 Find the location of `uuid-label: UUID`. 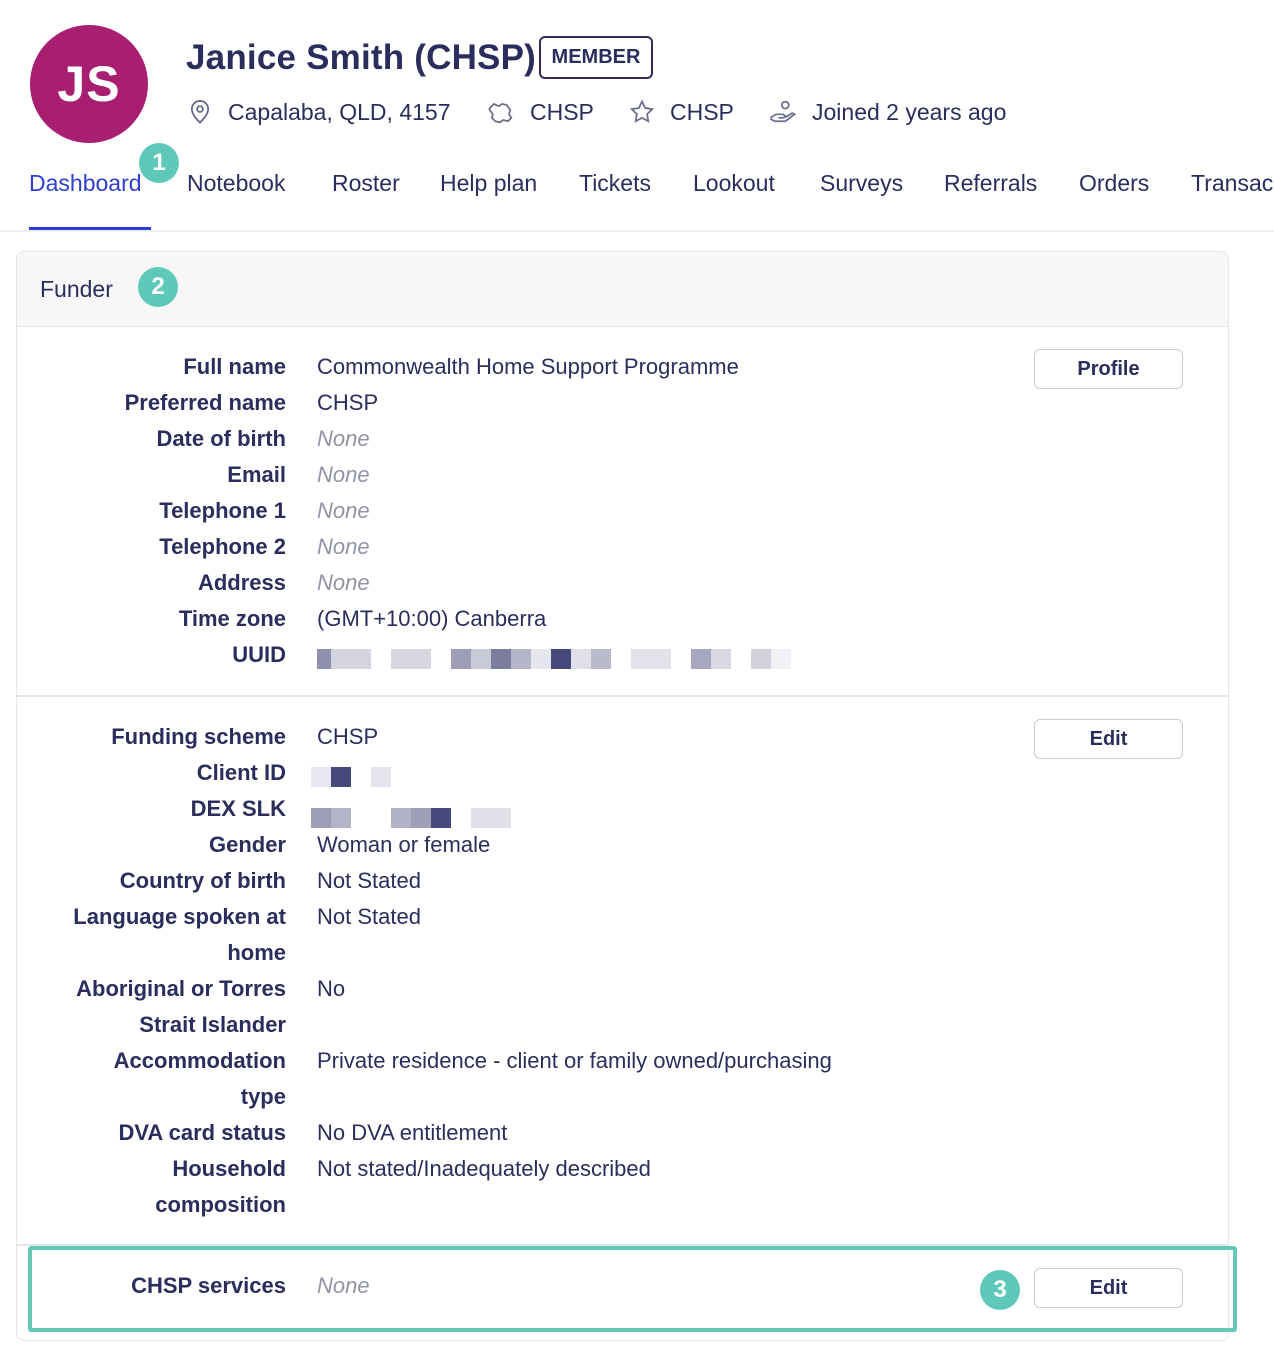

uuid-label: UUID is located at coordinates (259, 654).